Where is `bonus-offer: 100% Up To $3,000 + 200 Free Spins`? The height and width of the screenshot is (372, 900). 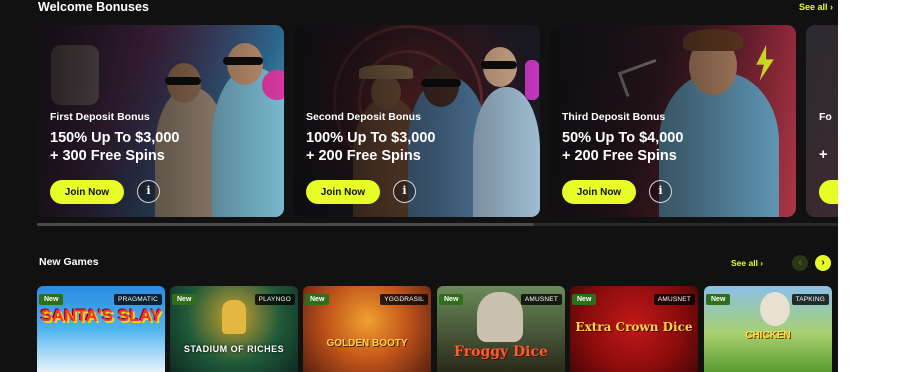 bonus-offer: 100% Up To $3,000 + 200 Free Spins is located at coordinates (371, 147).